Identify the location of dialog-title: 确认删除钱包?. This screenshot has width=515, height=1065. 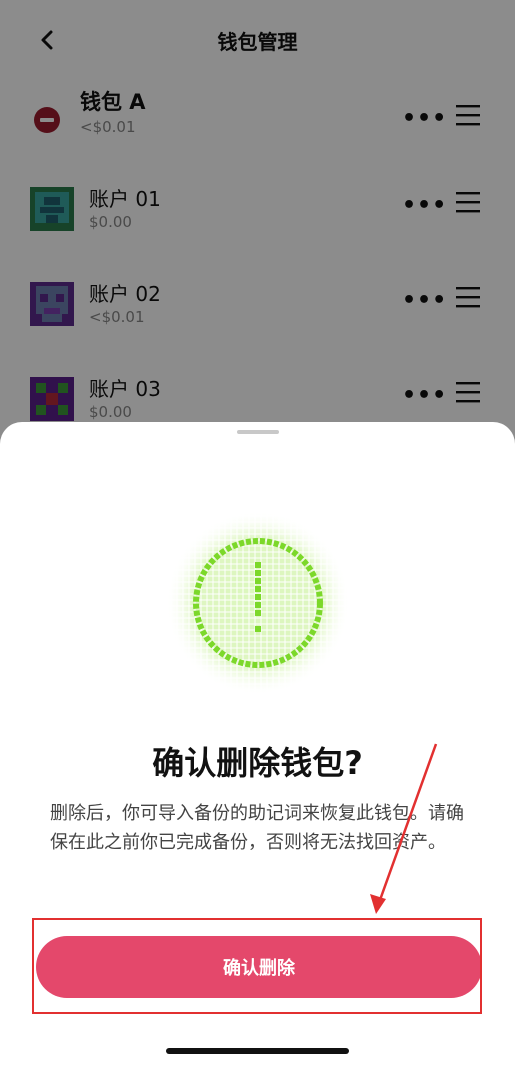
(257, 763).